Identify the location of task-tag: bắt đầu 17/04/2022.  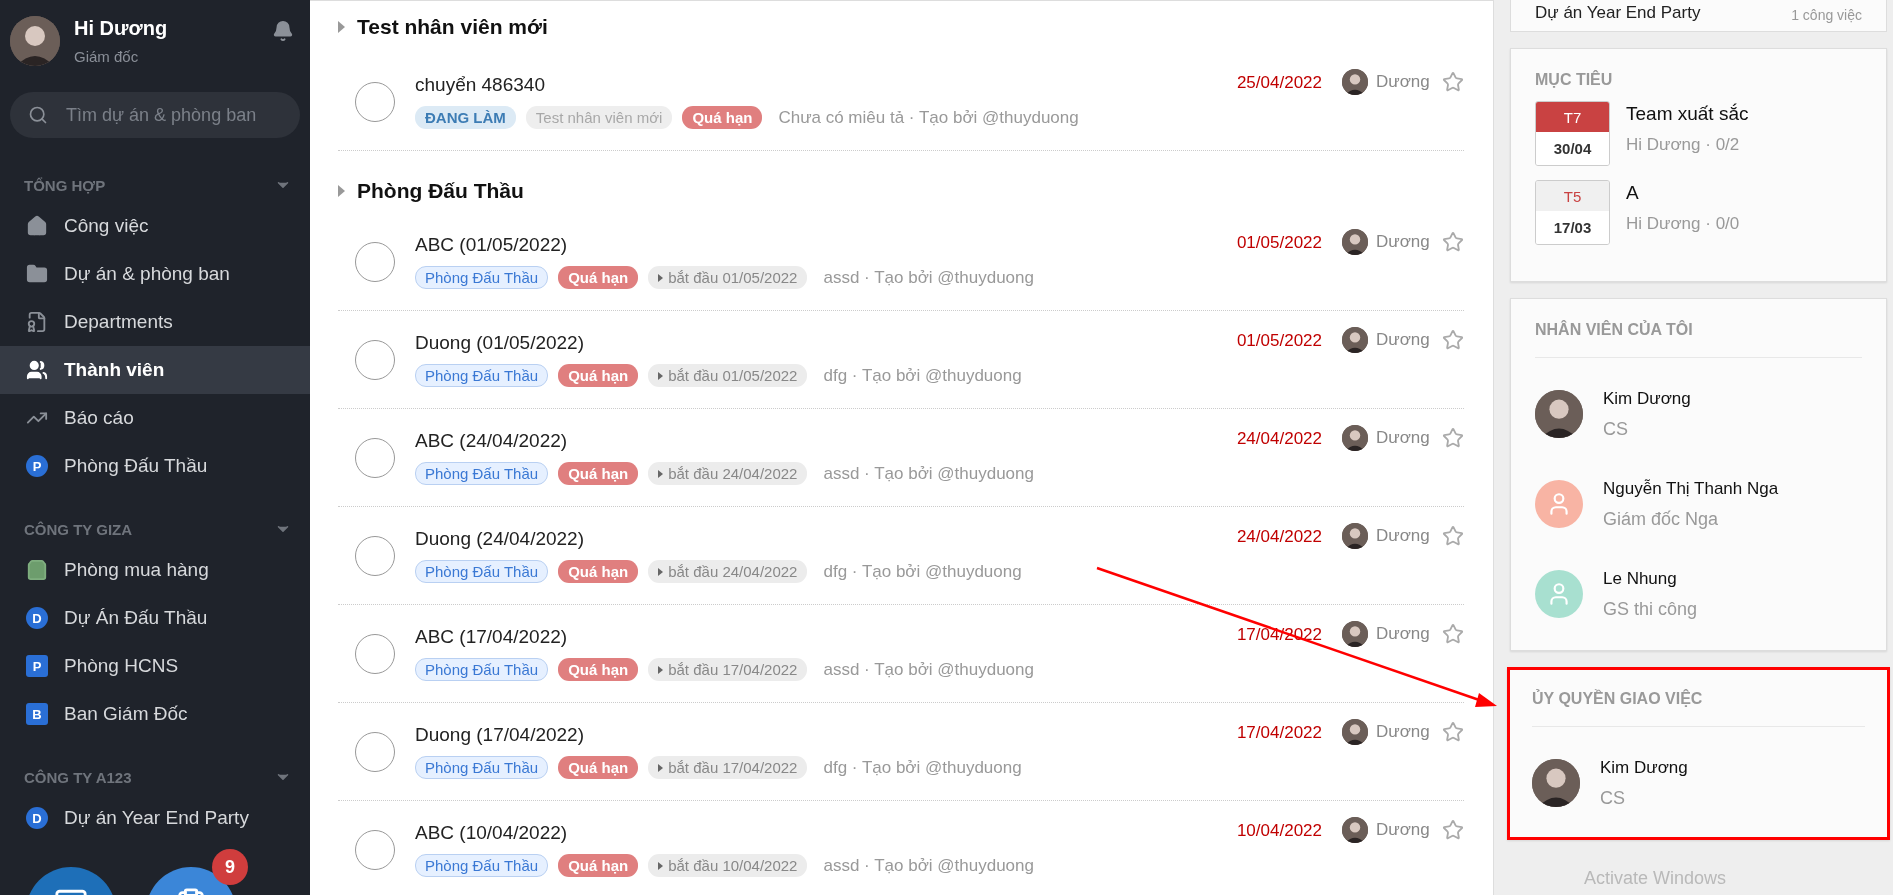
(728, 767).